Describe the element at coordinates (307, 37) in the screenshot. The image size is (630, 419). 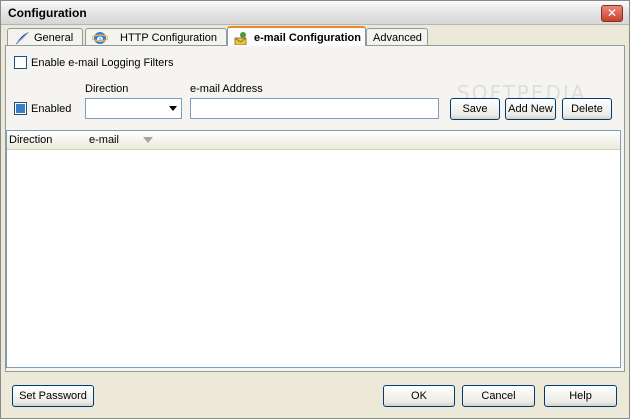
I see `tab-label: e-mail Configuration` at that location.